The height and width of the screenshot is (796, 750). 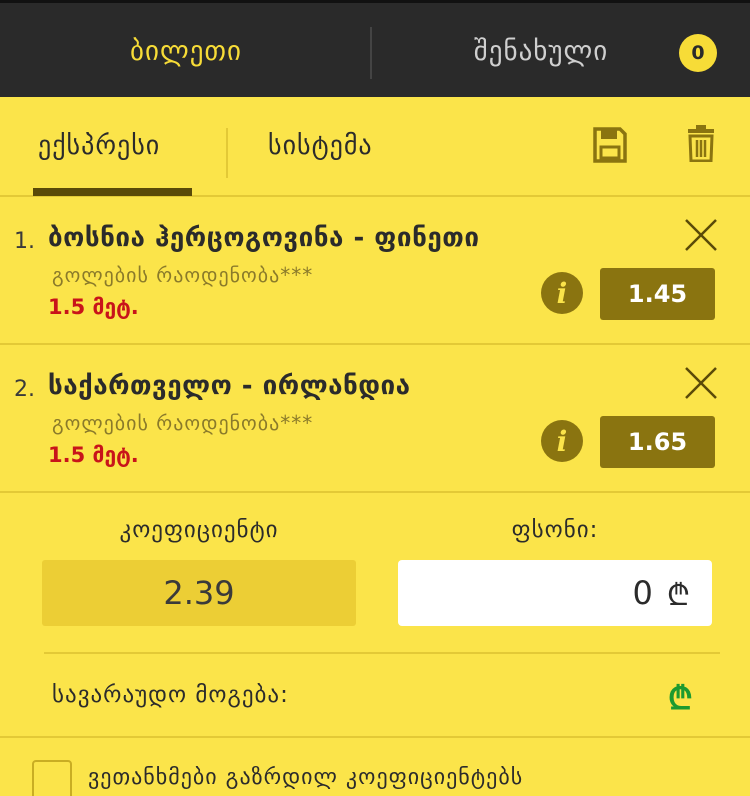 I want to click on tab-express: ექსპრესი, so click(x=99, y=146).